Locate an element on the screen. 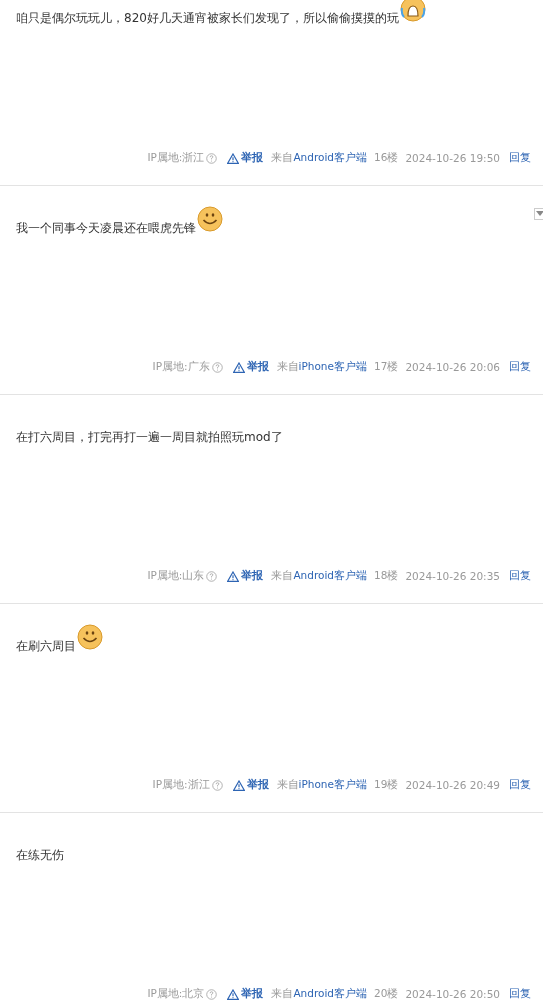  post-text: 我一个同事今天凌晨还在喂虎先锋 is located at coordinates (106, 228).